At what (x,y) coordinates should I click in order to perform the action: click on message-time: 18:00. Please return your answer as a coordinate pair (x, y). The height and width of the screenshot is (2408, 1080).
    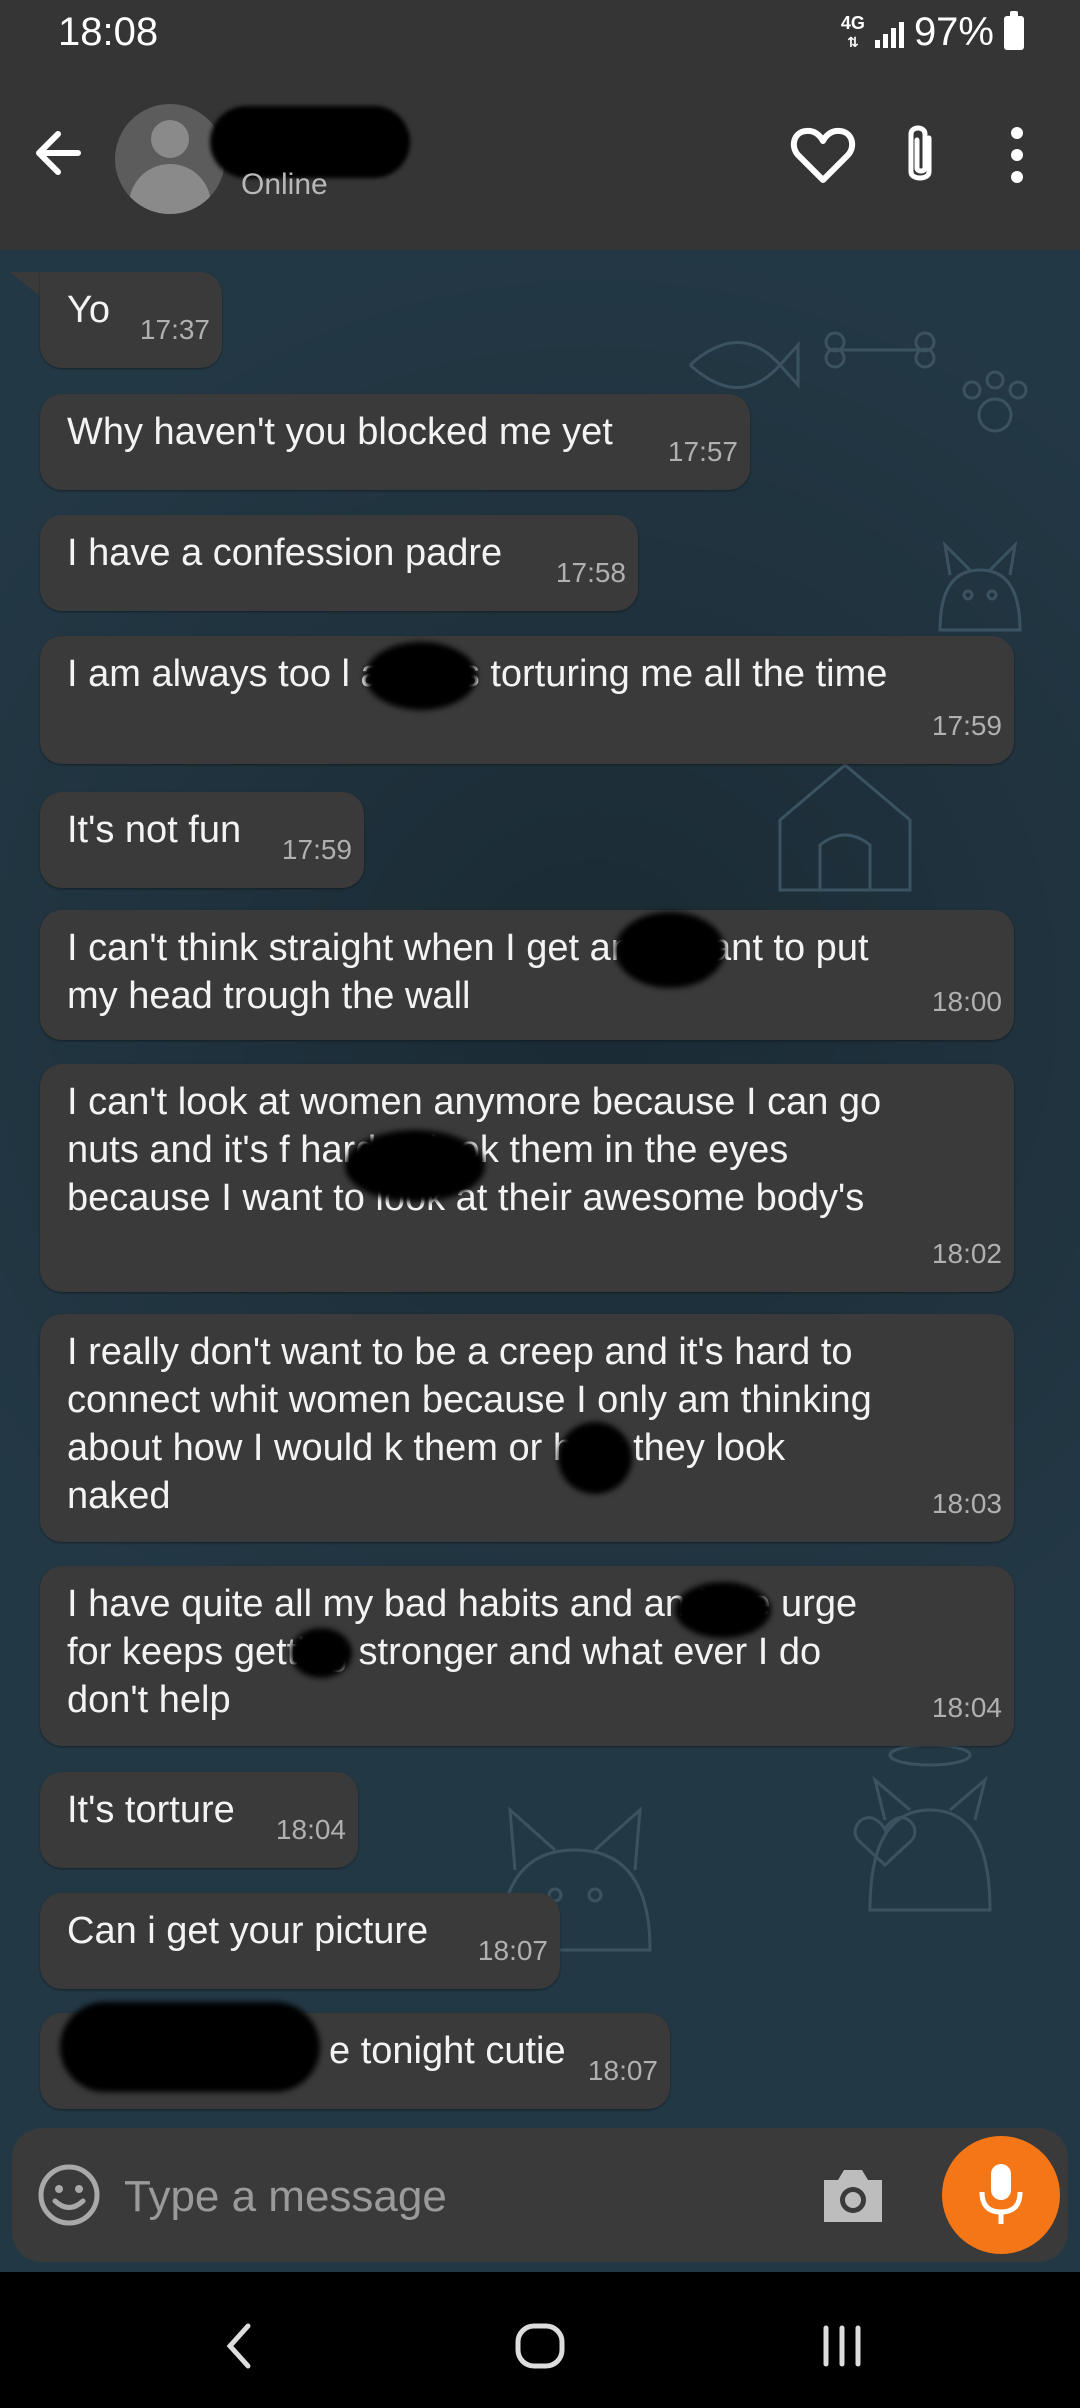
    Looking at the image, I should click on (966, 1001).